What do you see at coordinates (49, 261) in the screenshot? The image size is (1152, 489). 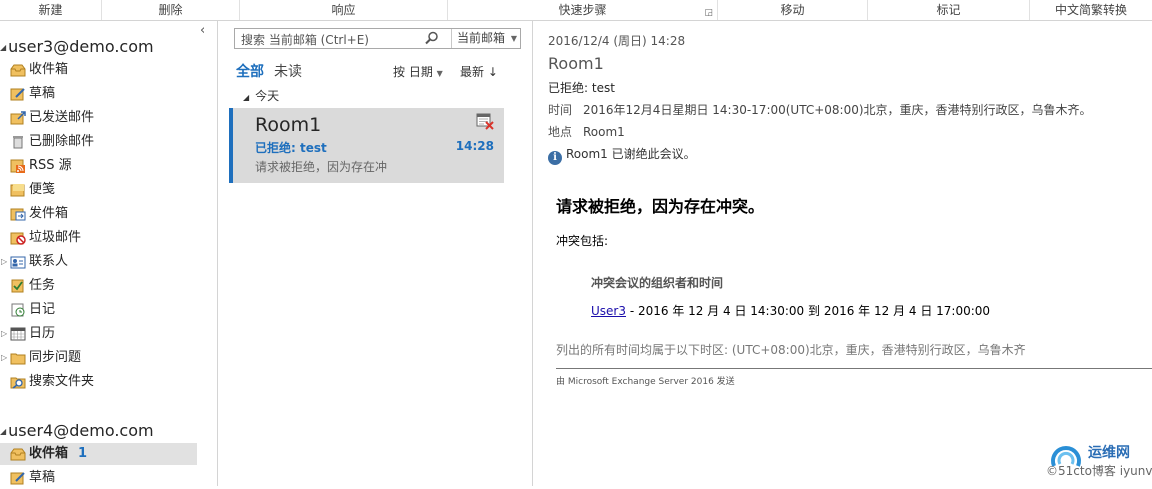 I see `folder-label: 联系人` at bounding box center [49, 261].